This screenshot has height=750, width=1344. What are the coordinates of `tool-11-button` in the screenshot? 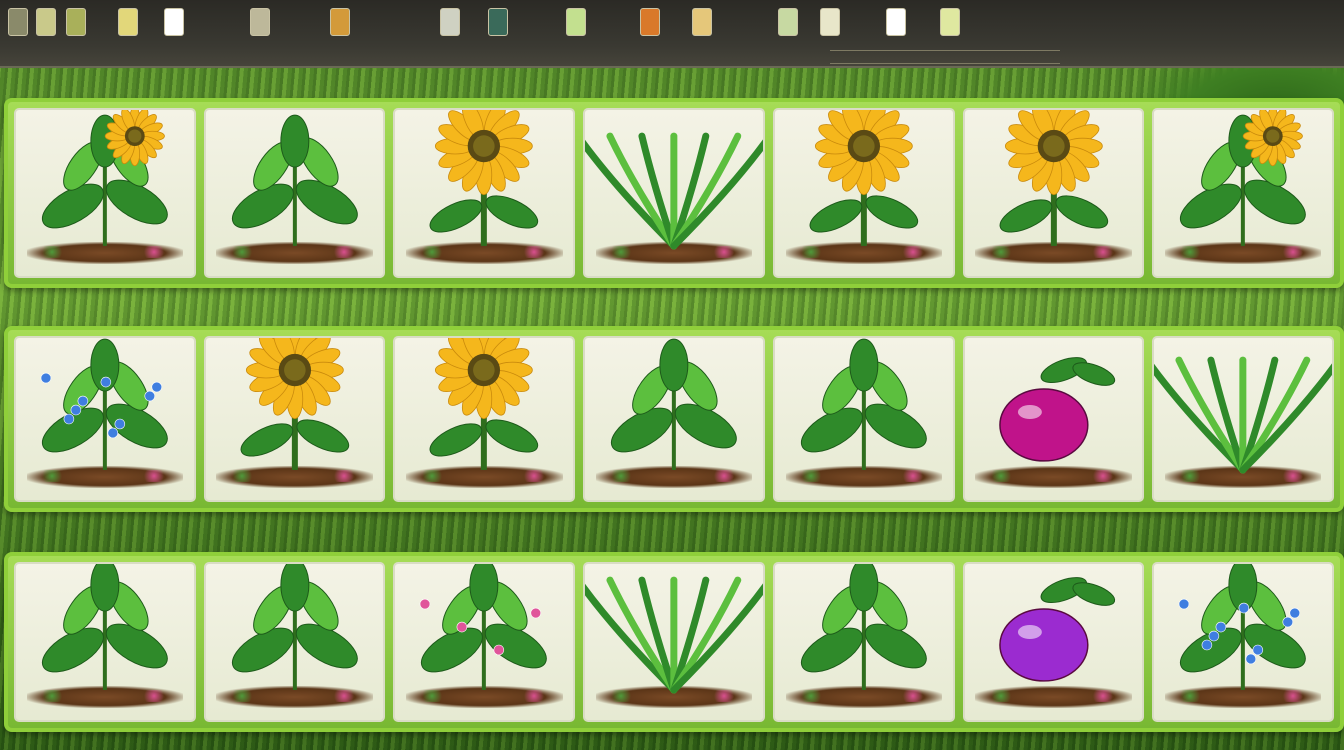 It's located at (650, 22).